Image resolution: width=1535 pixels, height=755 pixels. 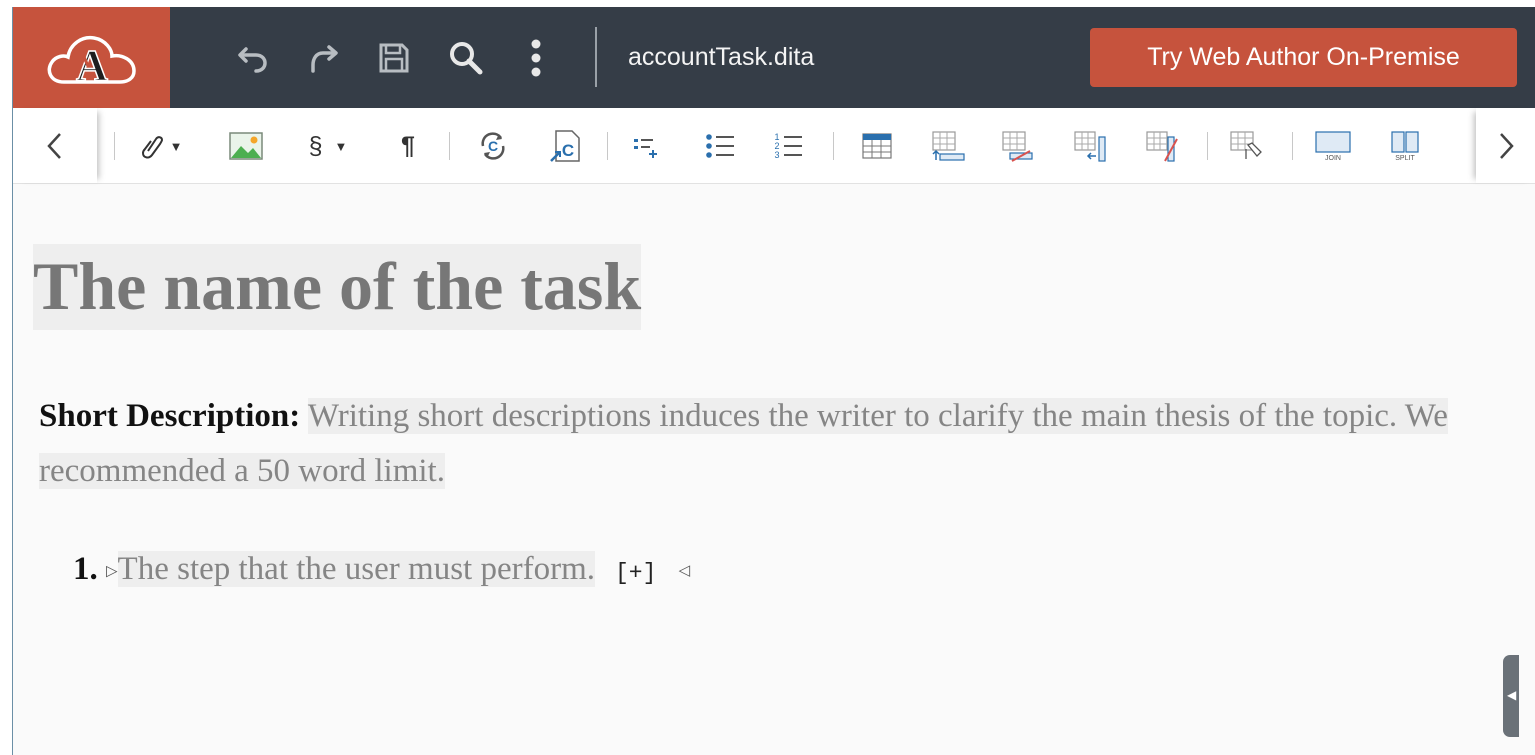 I want to click on insert-link-button: ▼, so click(x=159, y=146).